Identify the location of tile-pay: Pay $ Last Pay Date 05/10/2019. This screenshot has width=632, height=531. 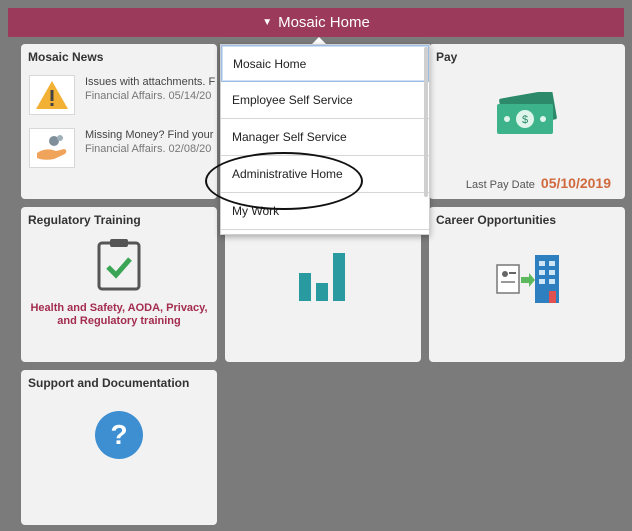
(527, 121).